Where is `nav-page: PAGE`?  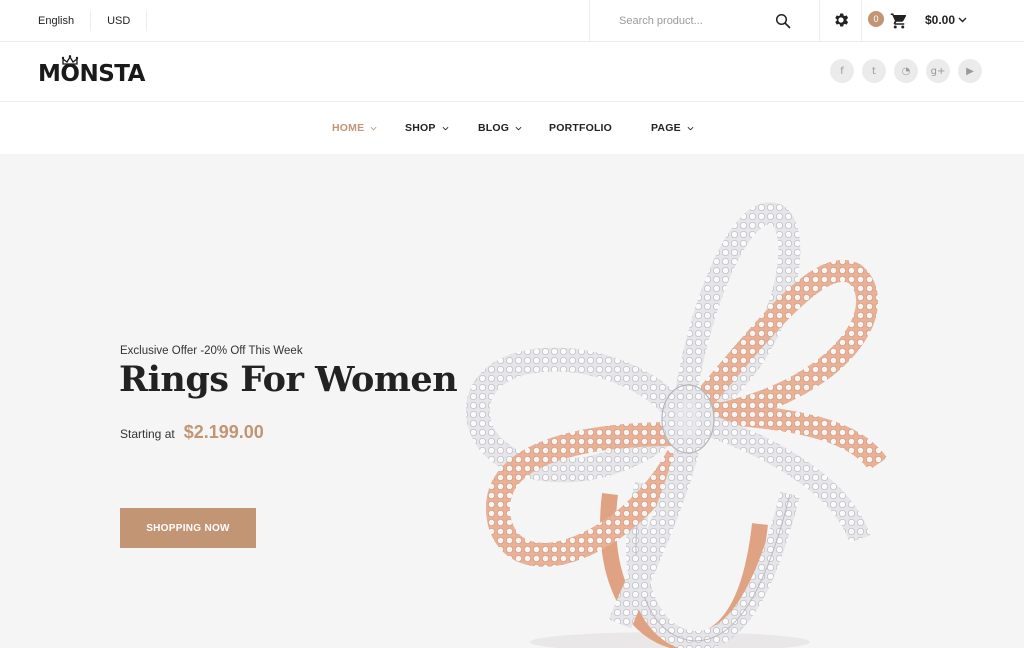
nav-page: PAGE is located at coordinates (672, 128).